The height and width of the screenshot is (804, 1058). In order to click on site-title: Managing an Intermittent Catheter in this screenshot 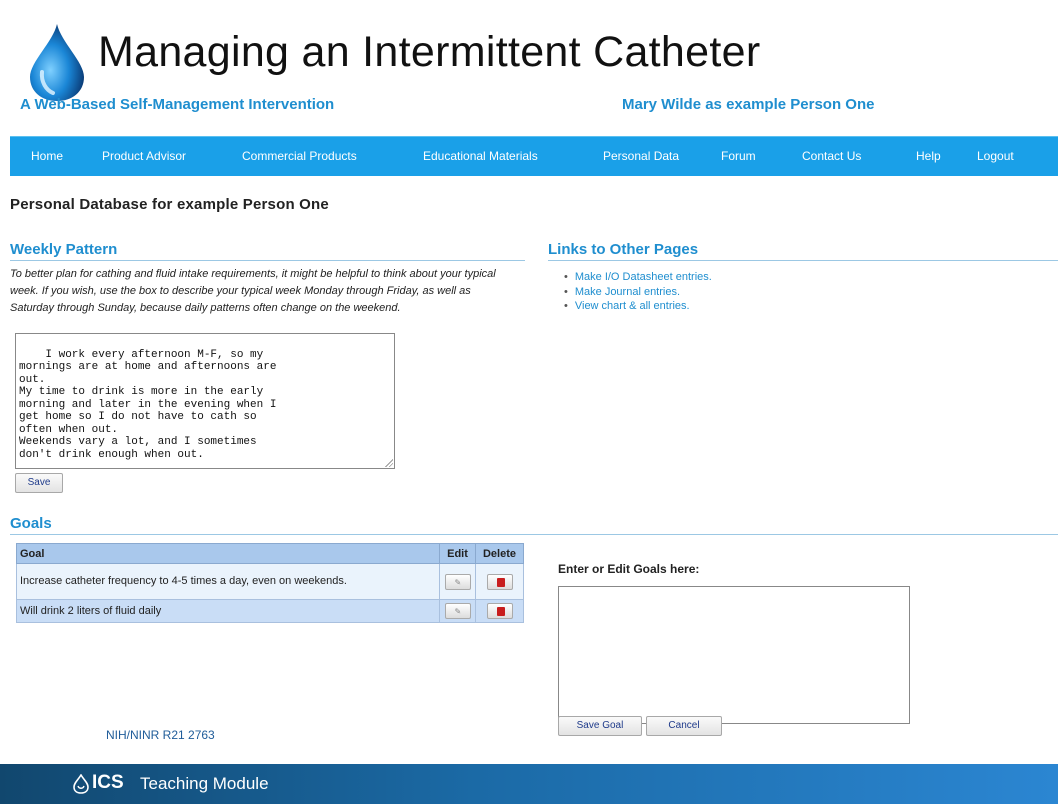, I will do `click(429, 52)`.